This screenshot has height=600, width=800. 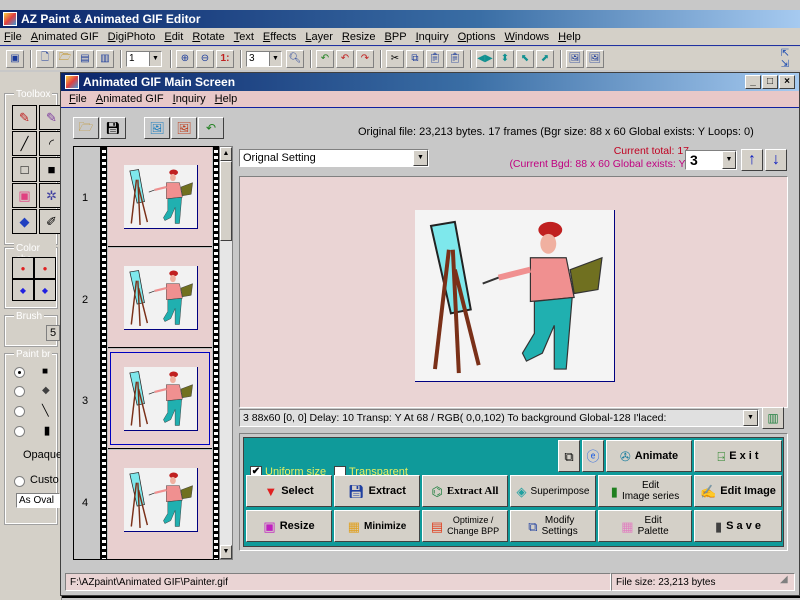 I want to click on save-gif-icon: 💾︎, so click(x=113, y=128).